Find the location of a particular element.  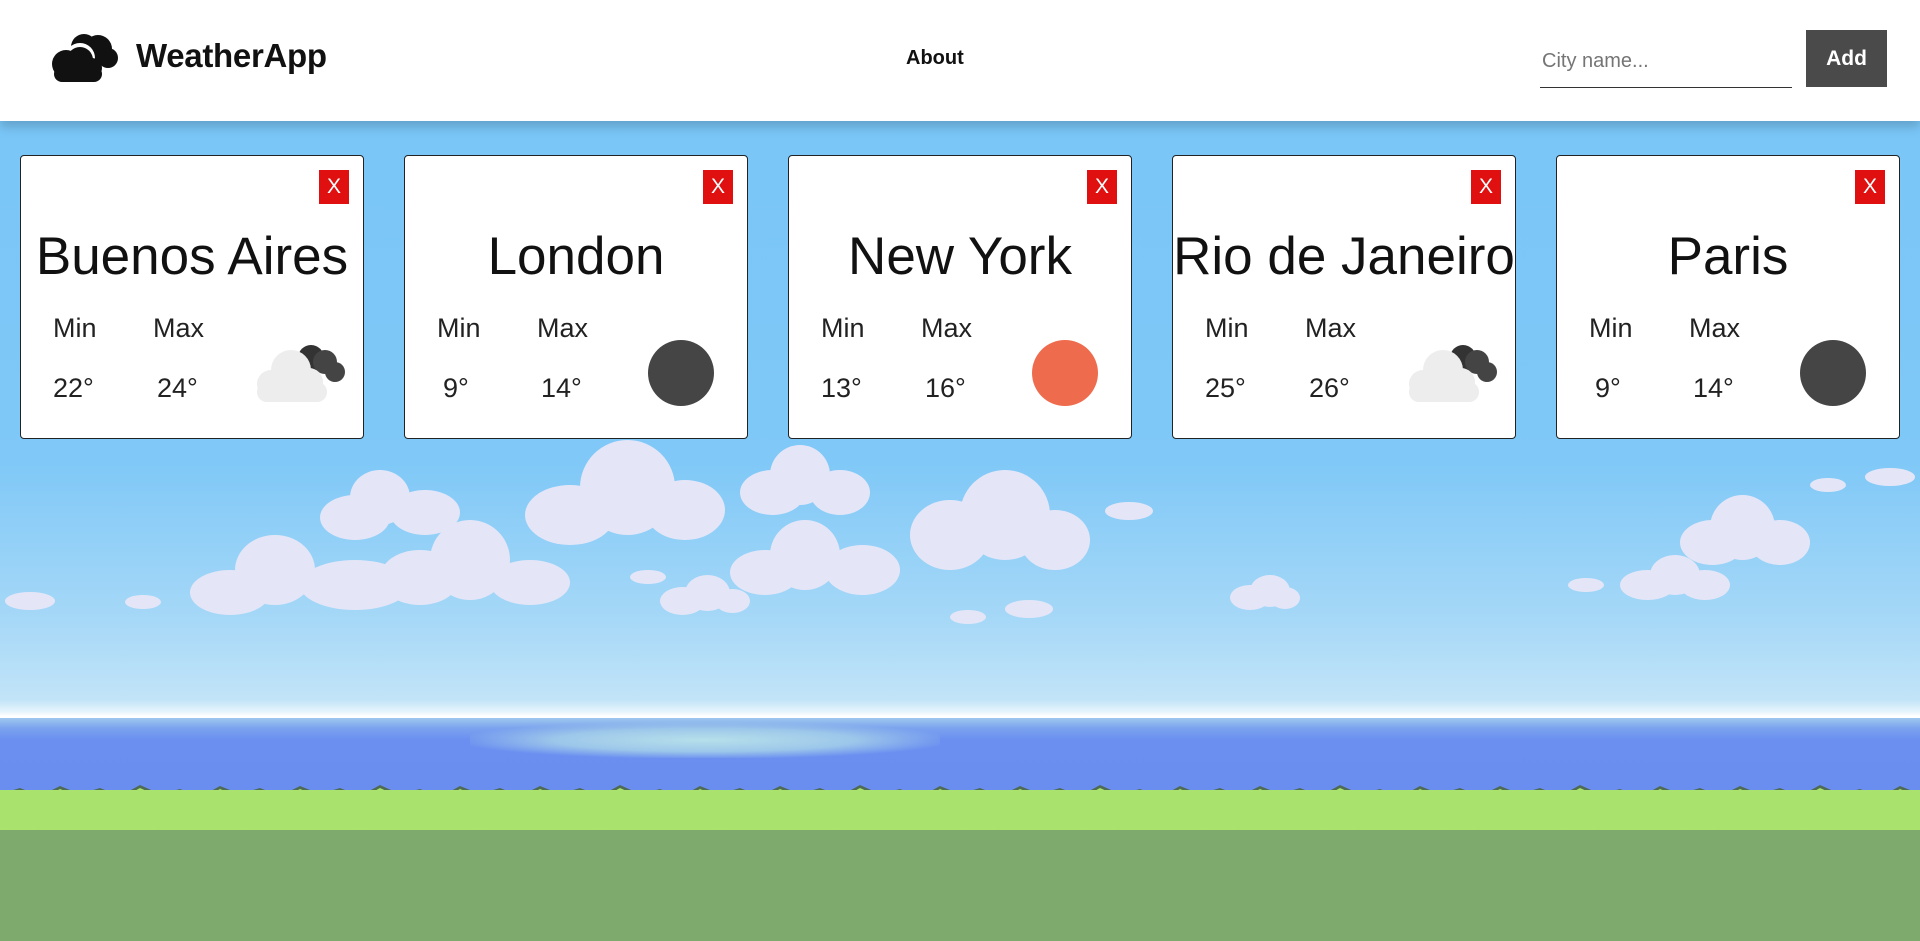

min-temp: 13° is located at coordinates (841, 388).